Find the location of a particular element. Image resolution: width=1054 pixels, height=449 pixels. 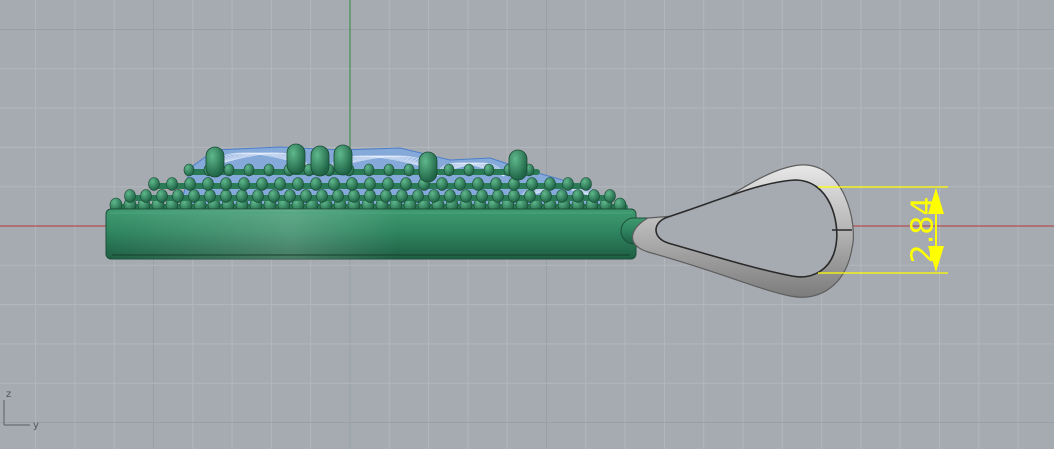

pendant-model is located at coordinates (404, 201).